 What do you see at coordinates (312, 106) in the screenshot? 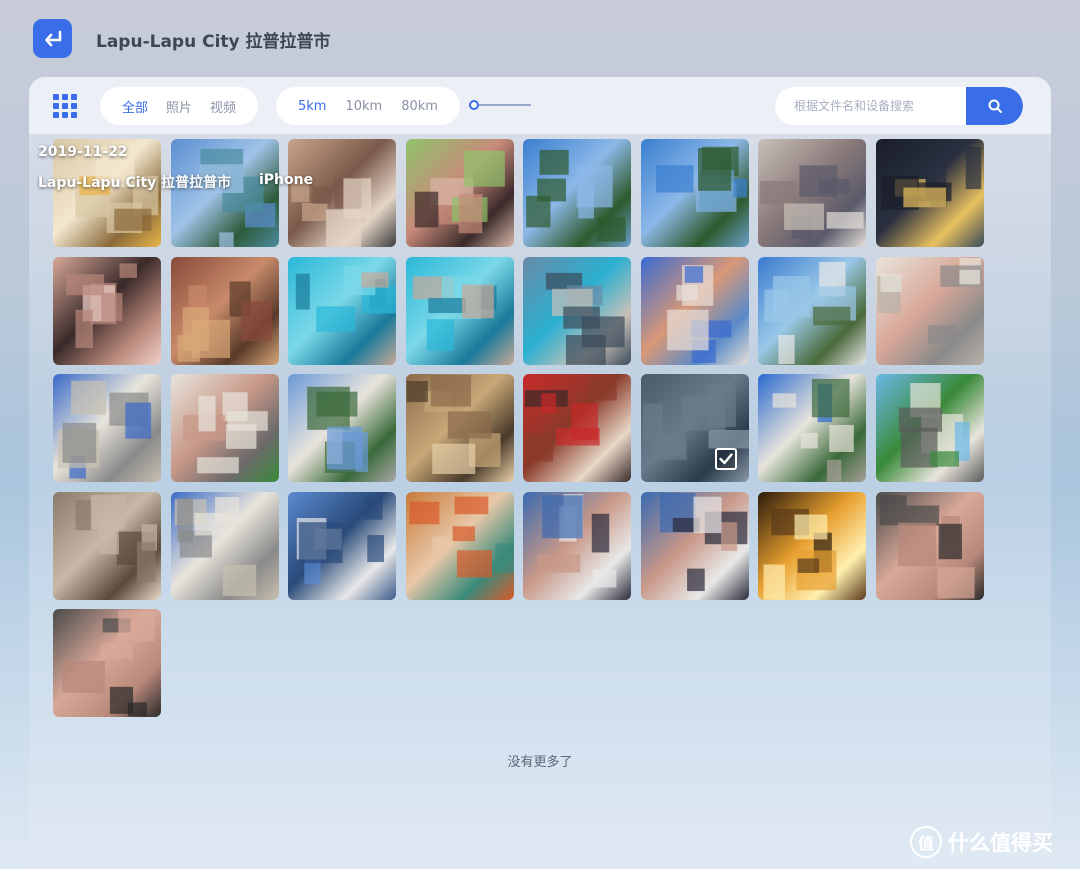
I see `distance-5km: 5km` at bounding box center [312, 106].